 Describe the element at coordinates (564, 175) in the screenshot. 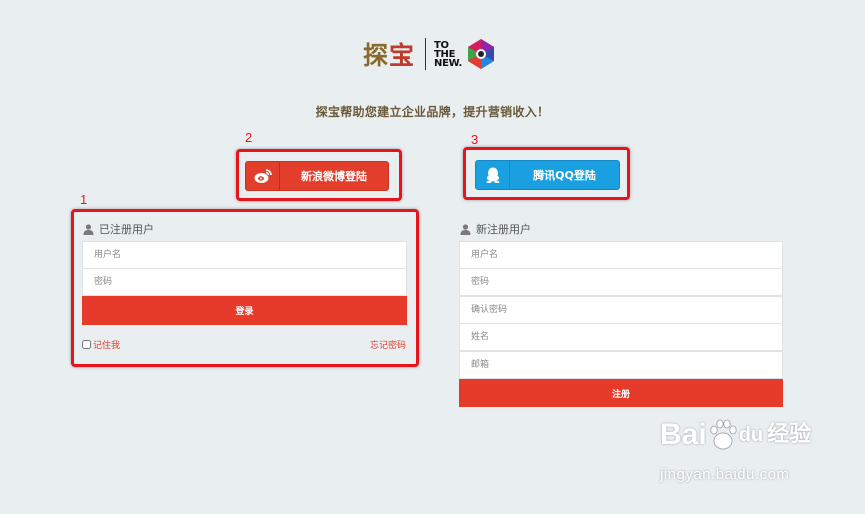

I see `qq-login-label: 腾讯QQ登陆` at that location.